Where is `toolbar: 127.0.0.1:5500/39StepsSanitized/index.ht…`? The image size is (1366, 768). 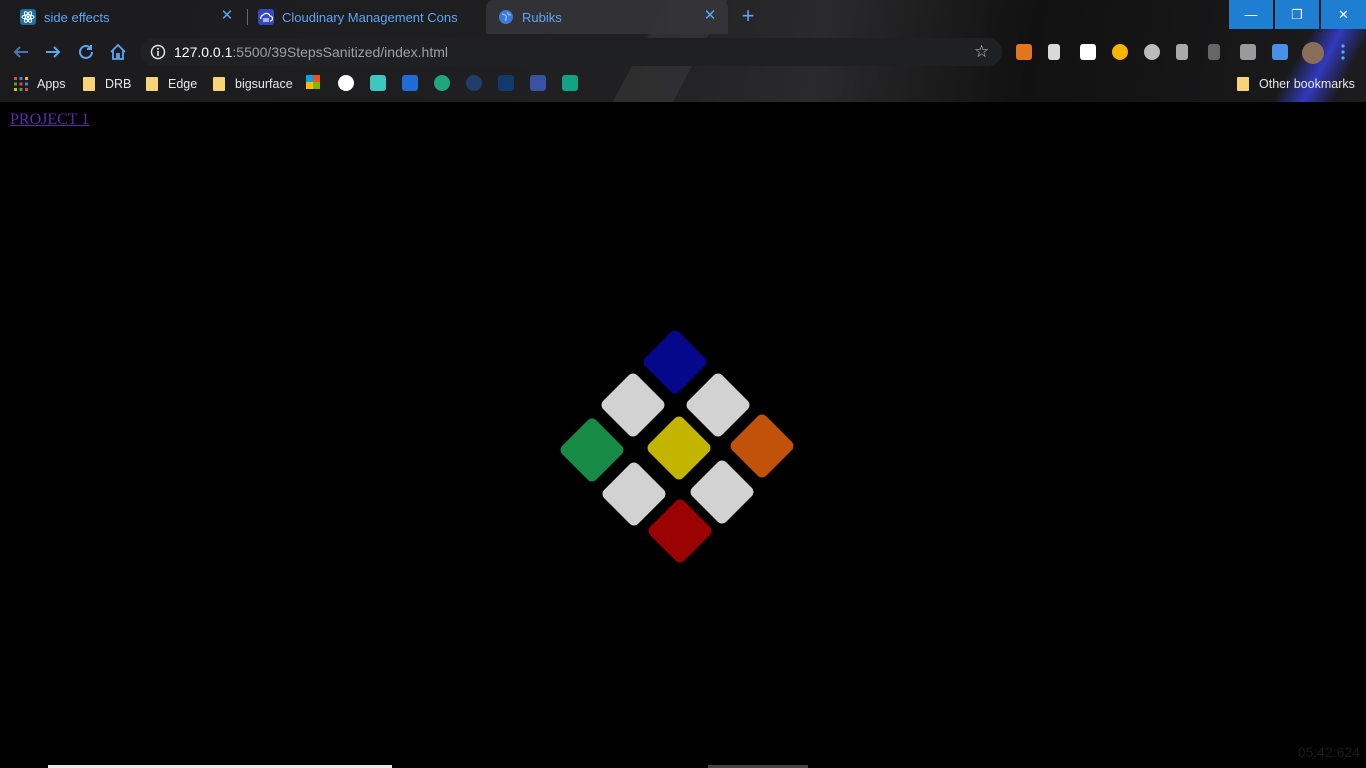
toolbar: 127.0.0.1:5500/39StepsSanitized/index.ht… is located at coordinates (683, 52).